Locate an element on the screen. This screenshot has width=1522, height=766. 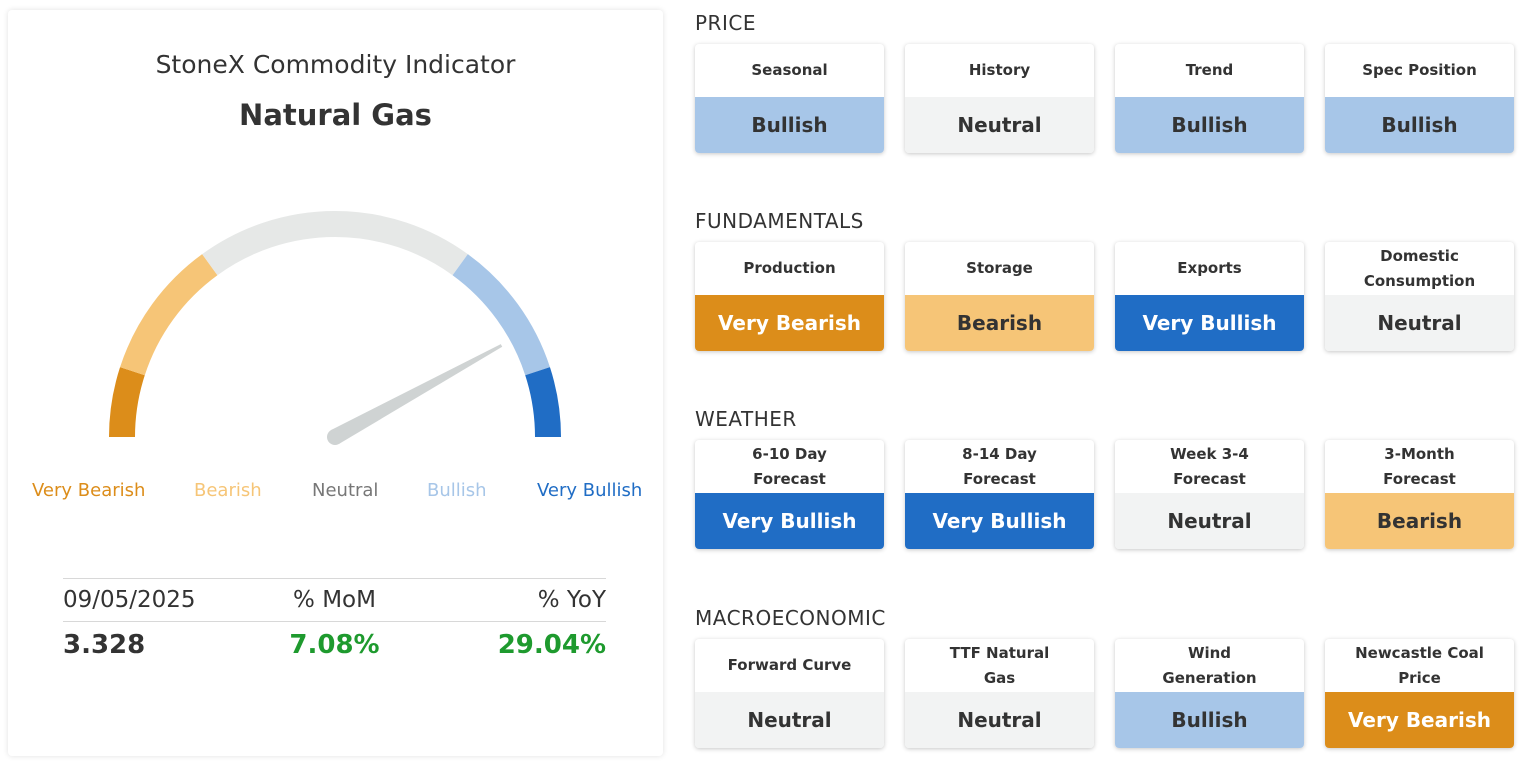
tile-storage: Storage Bearish is located at coordinates (999, 296).